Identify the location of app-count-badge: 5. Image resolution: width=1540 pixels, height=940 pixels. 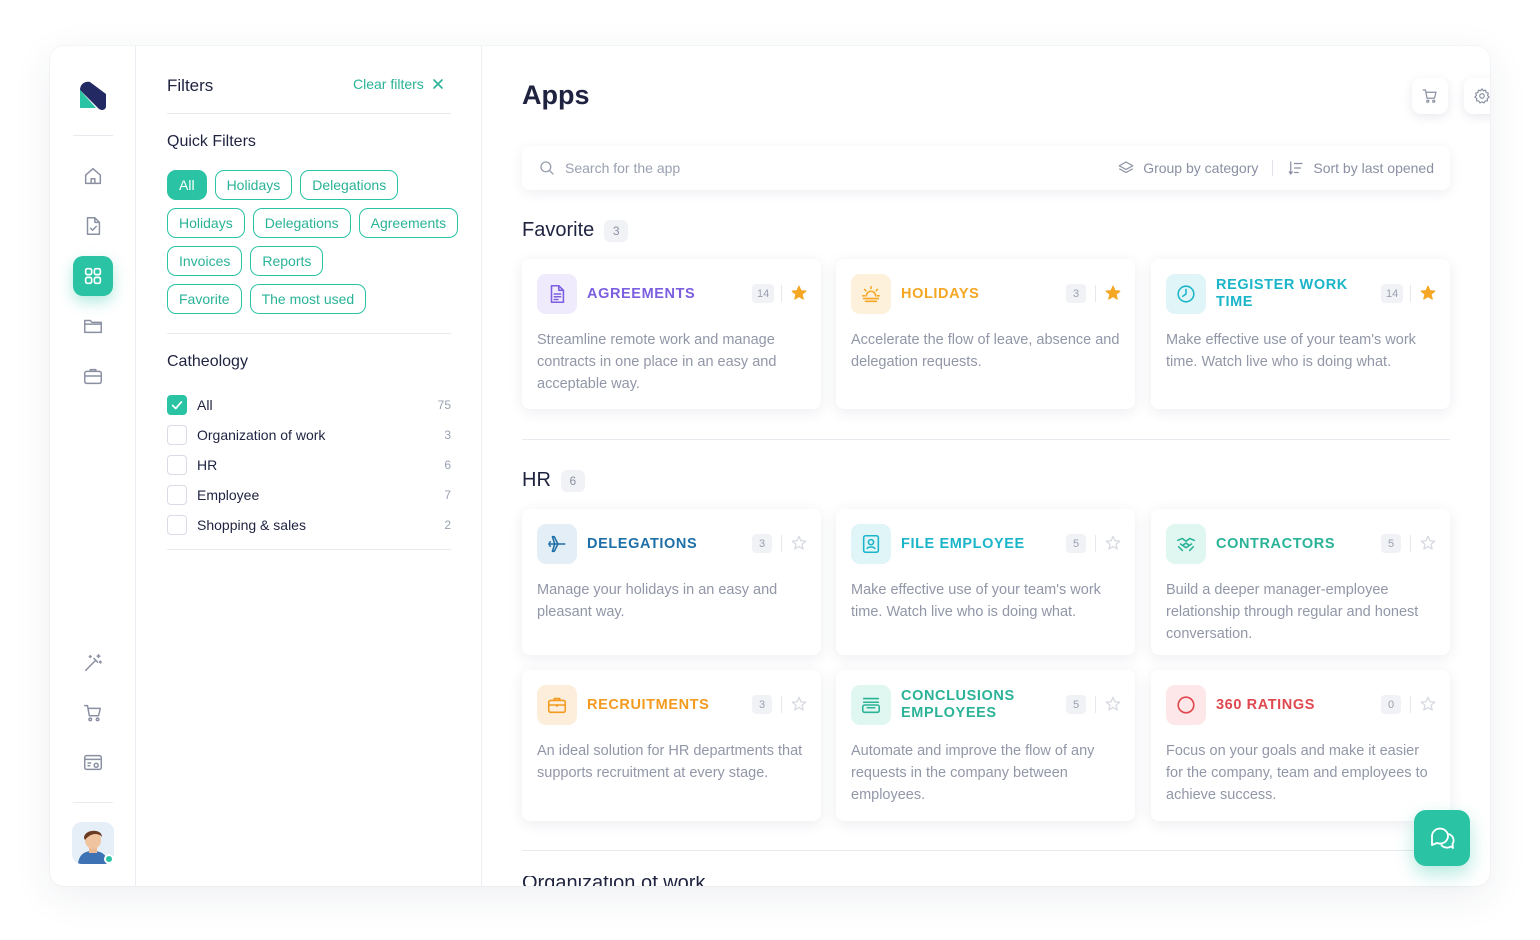
(1076, 704).